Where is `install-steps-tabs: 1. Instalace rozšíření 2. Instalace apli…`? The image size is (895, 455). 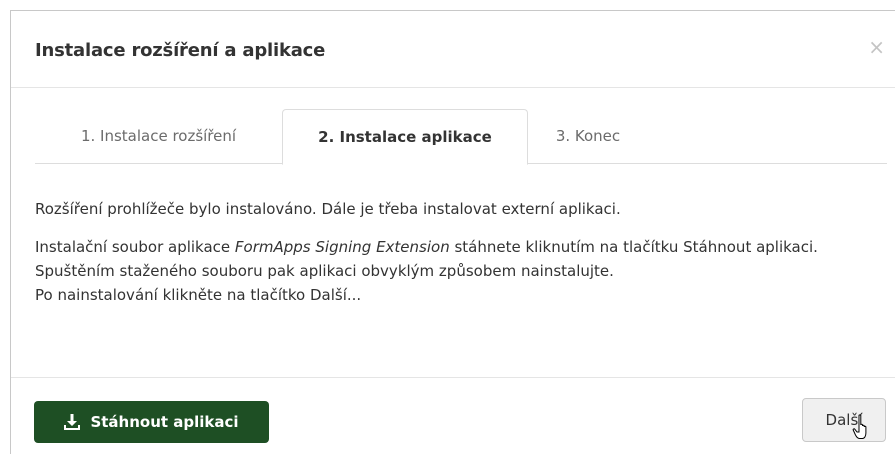
install-steps-tabs: 1. Instalace rozšíření 2. Instalace apli… is located at coordinates (461, 137).